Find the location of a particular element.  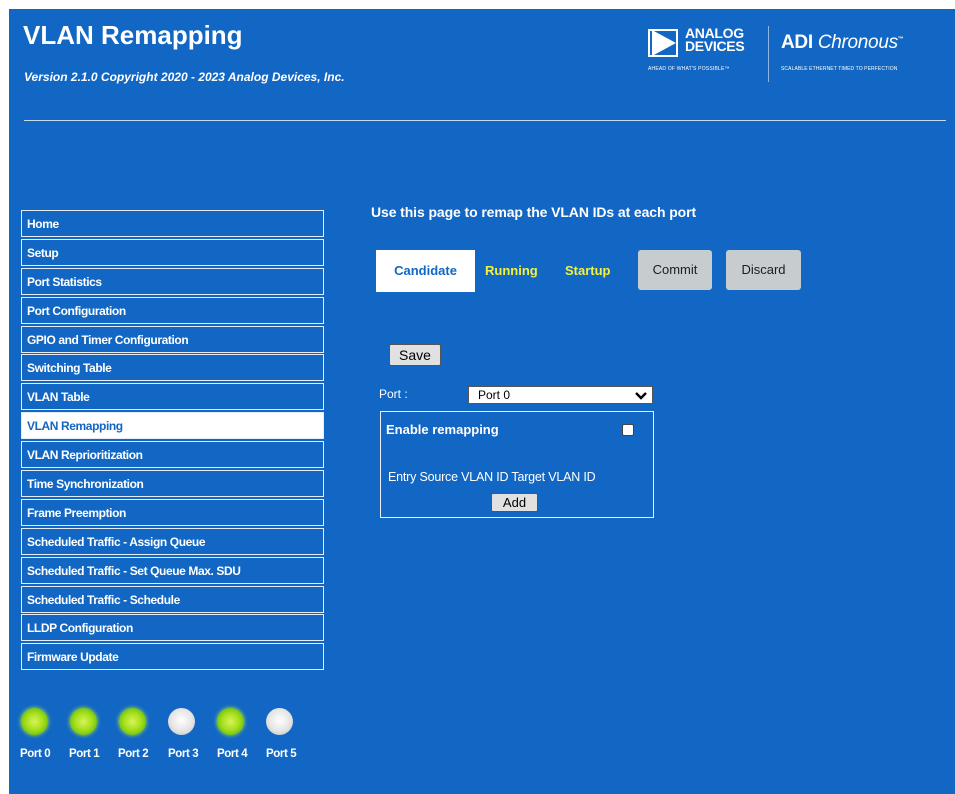

tab-running: Running is located at coordinates (511, 270).